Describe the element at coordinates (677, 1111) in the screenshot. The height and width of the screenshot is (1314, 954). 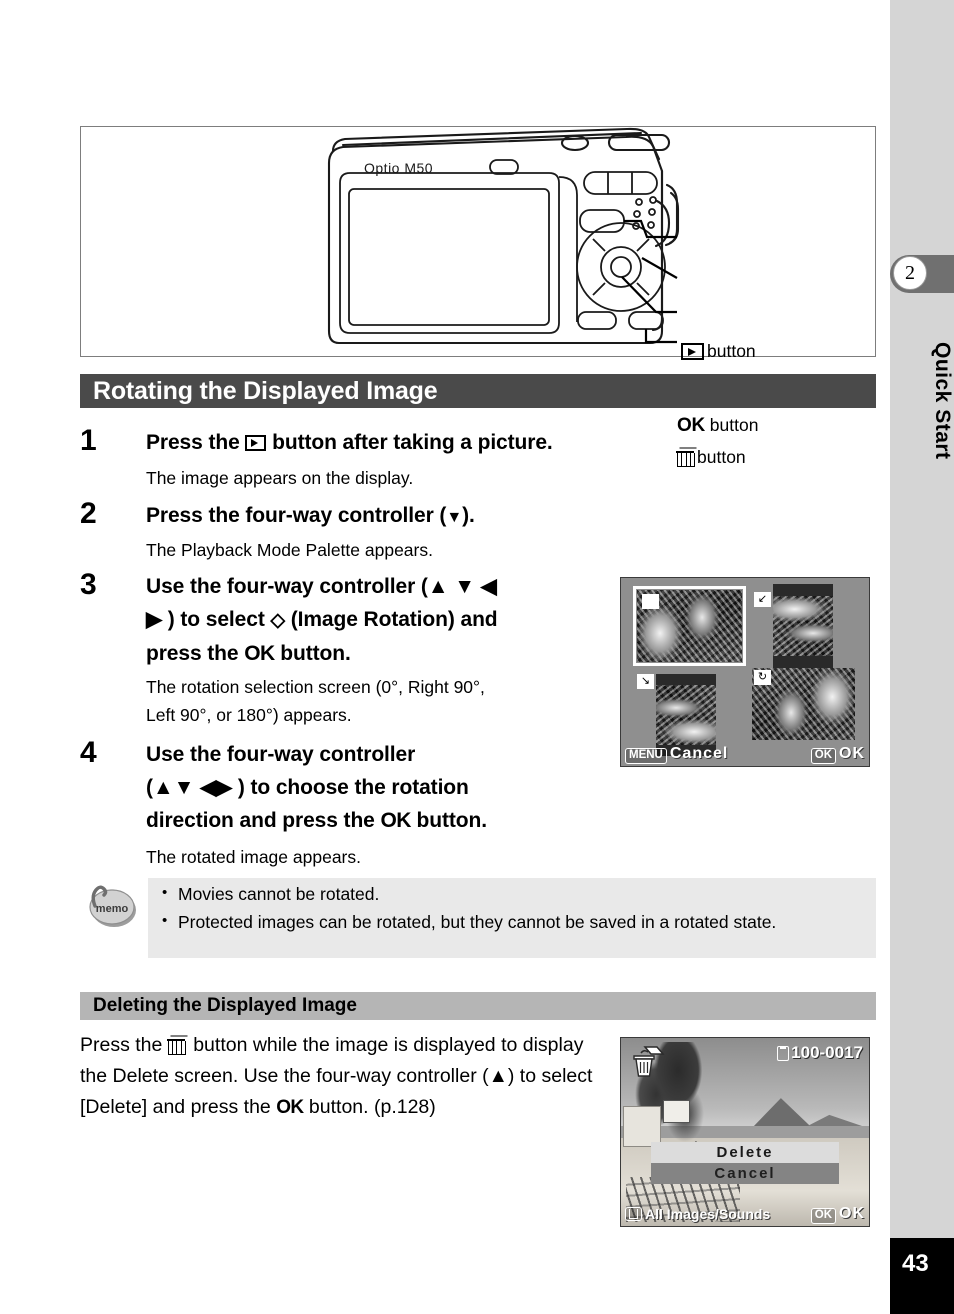
I see `photo-sign` at that location.